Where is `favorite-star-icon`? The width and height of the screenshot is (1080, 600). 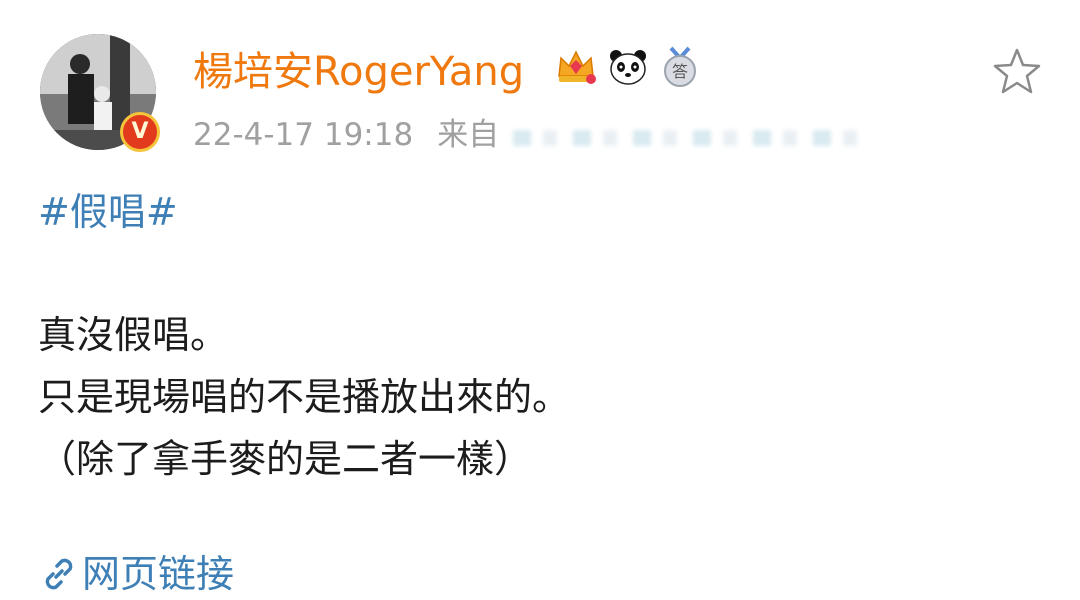 favorite-star-icon is located at coordinates (1017, 72).